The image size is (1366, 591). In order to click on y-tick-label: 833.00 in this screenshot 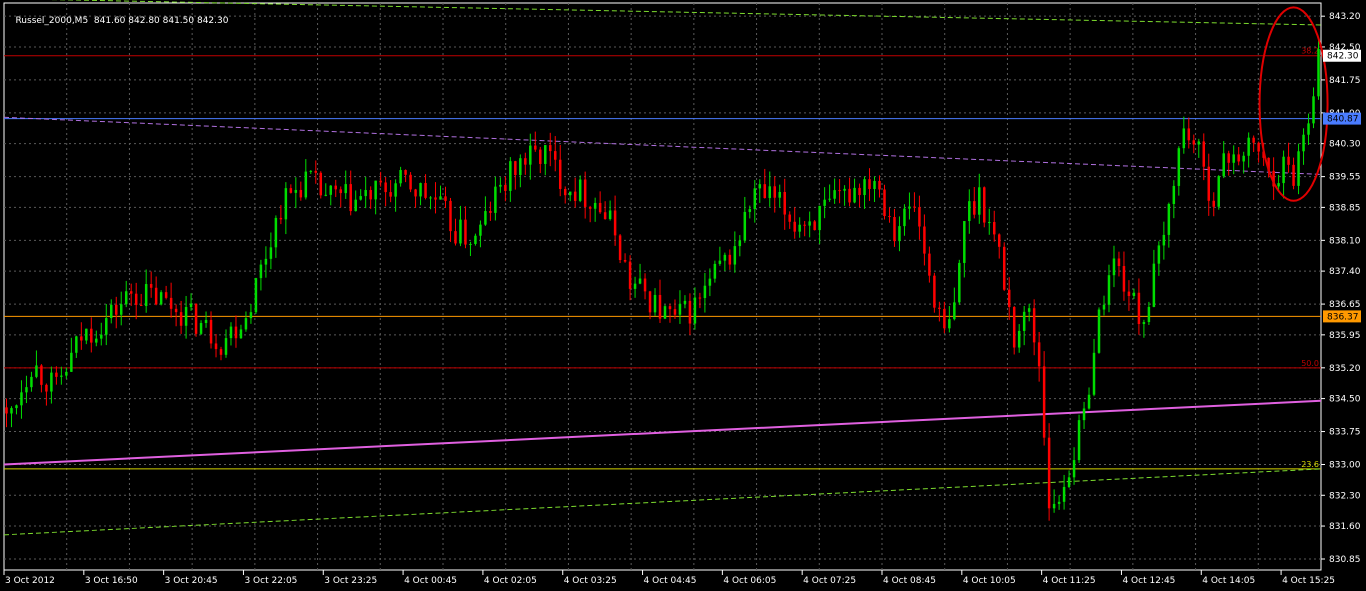, I will do `click(1345, 466)`.